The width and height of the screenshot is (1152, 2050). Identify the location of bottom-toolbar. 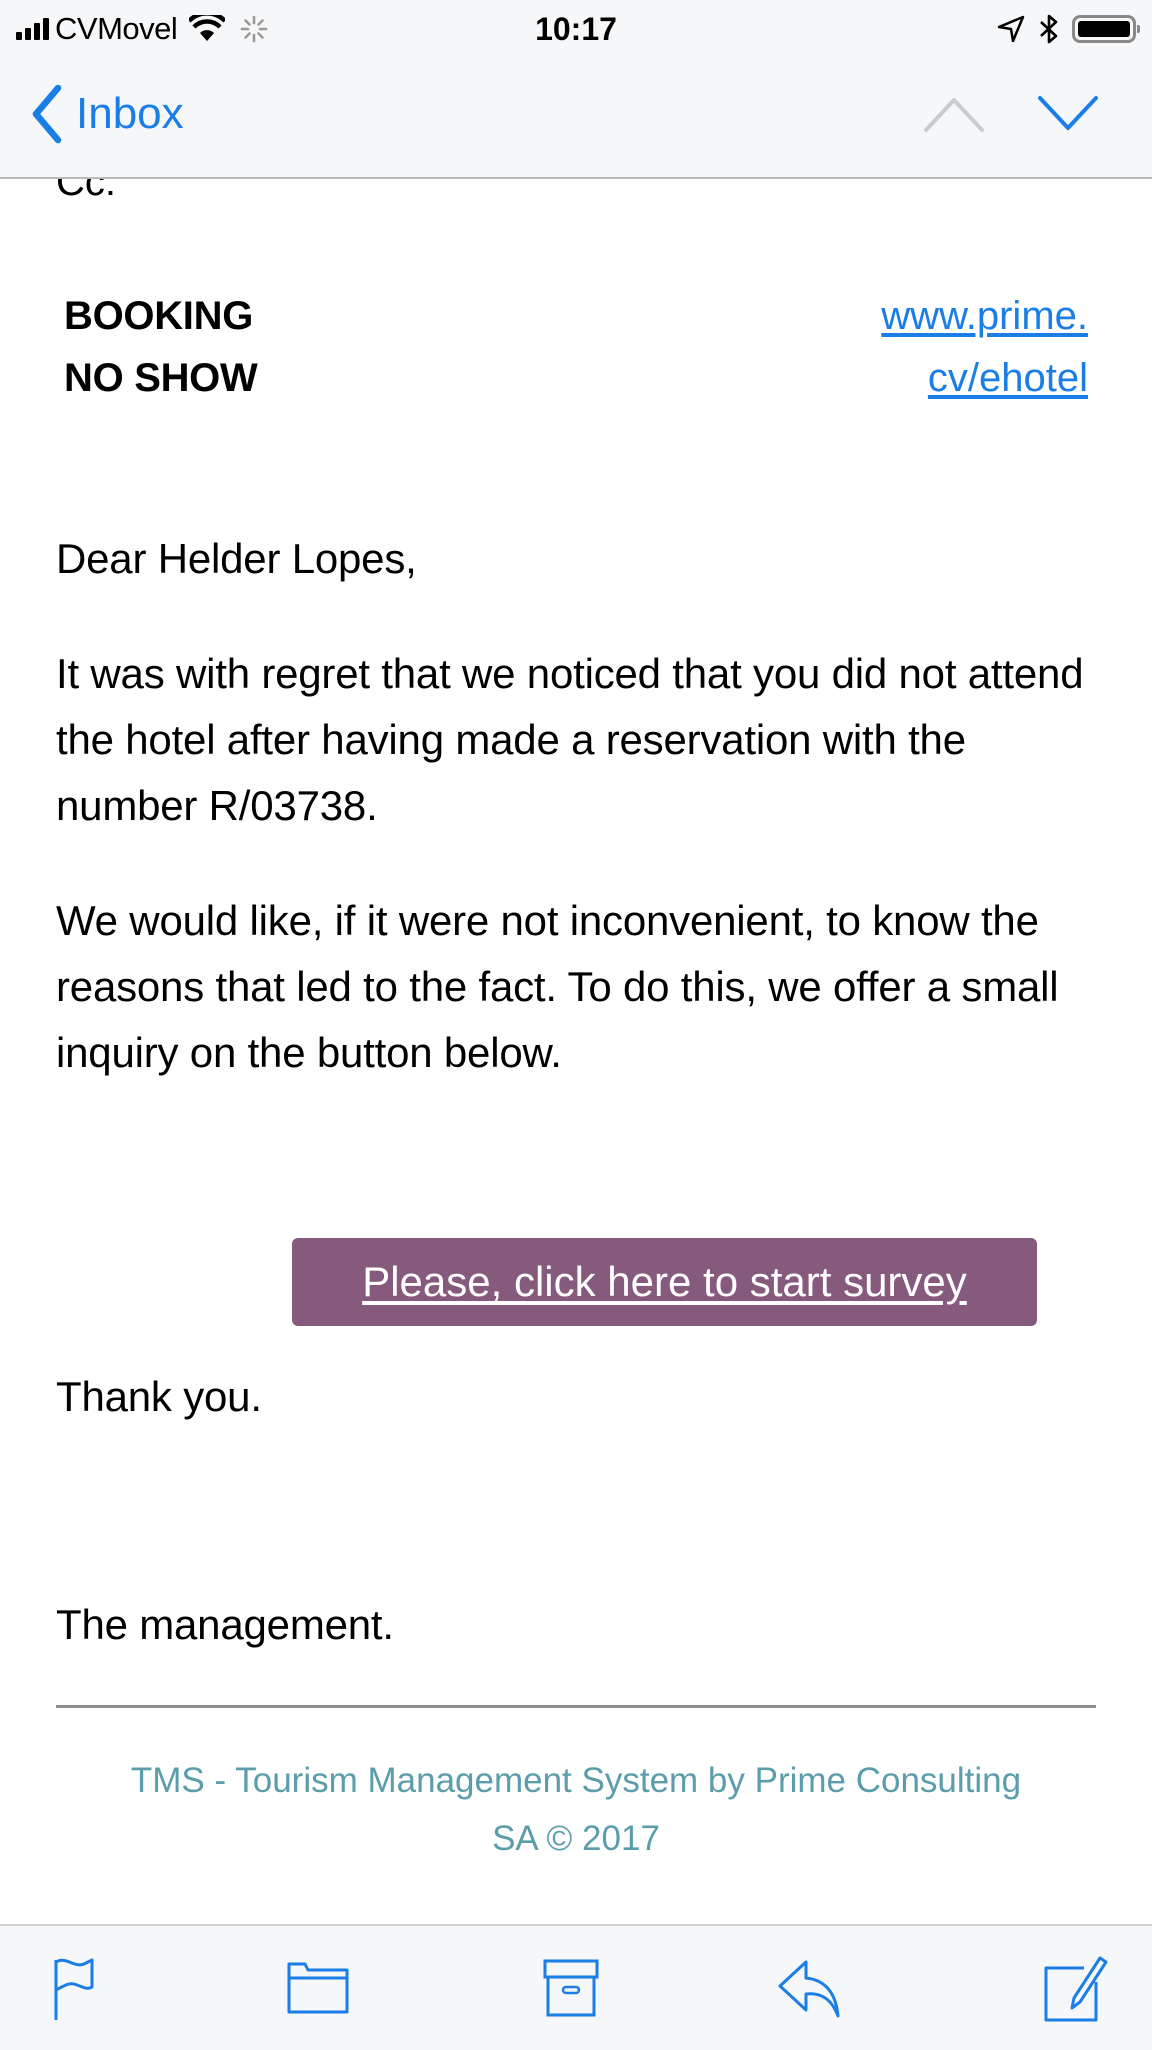
(576, 1987).